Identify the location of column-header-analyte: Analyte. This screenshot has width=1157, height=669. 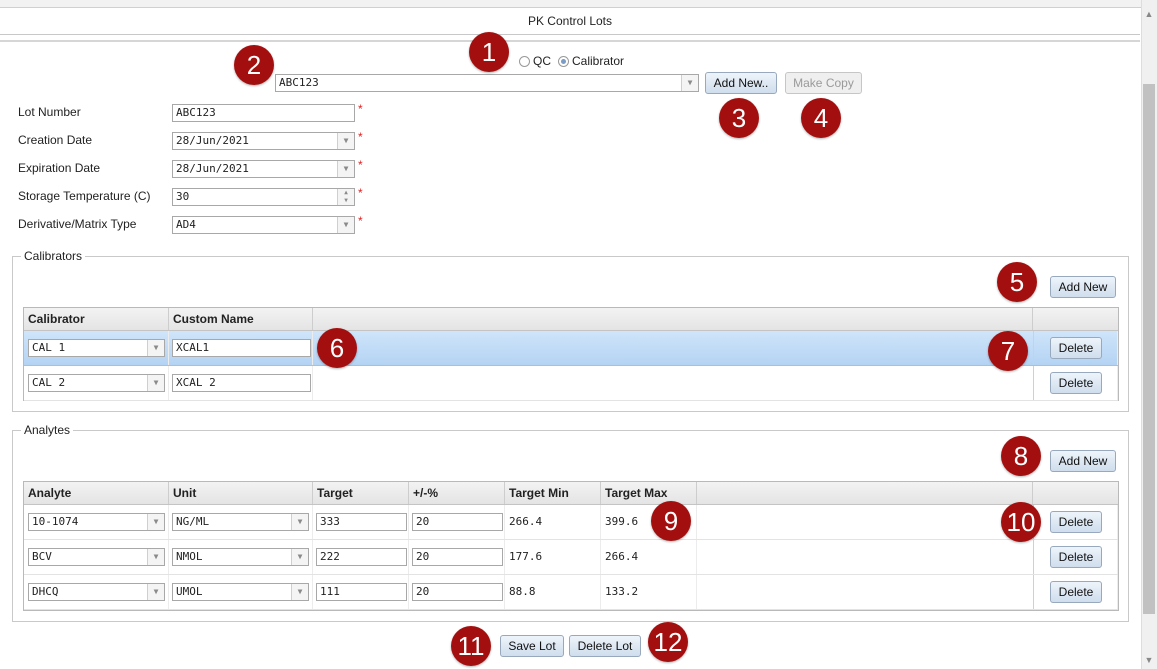
(96, 493).